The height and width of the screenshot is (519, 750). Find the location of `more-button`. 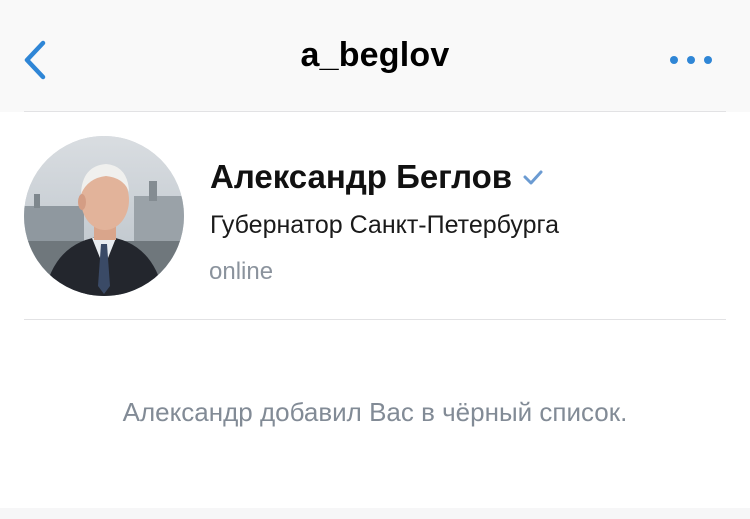

more-button is located at coordinates (691, 60).